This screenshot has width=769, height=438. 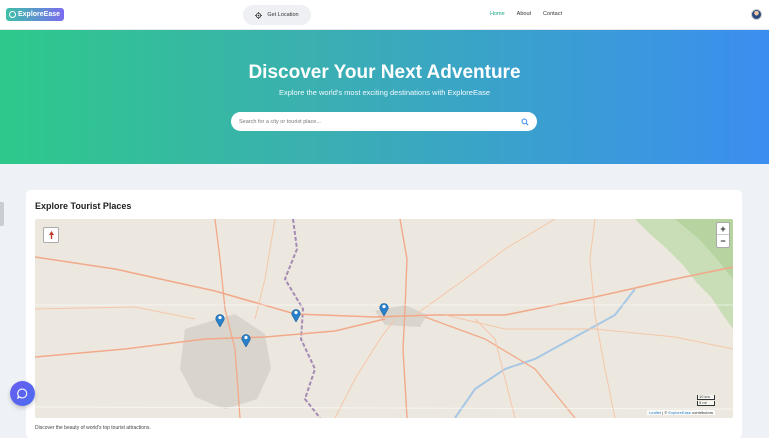 I want to click on logo-text: ExploreEase, so click(x=39, y=14).